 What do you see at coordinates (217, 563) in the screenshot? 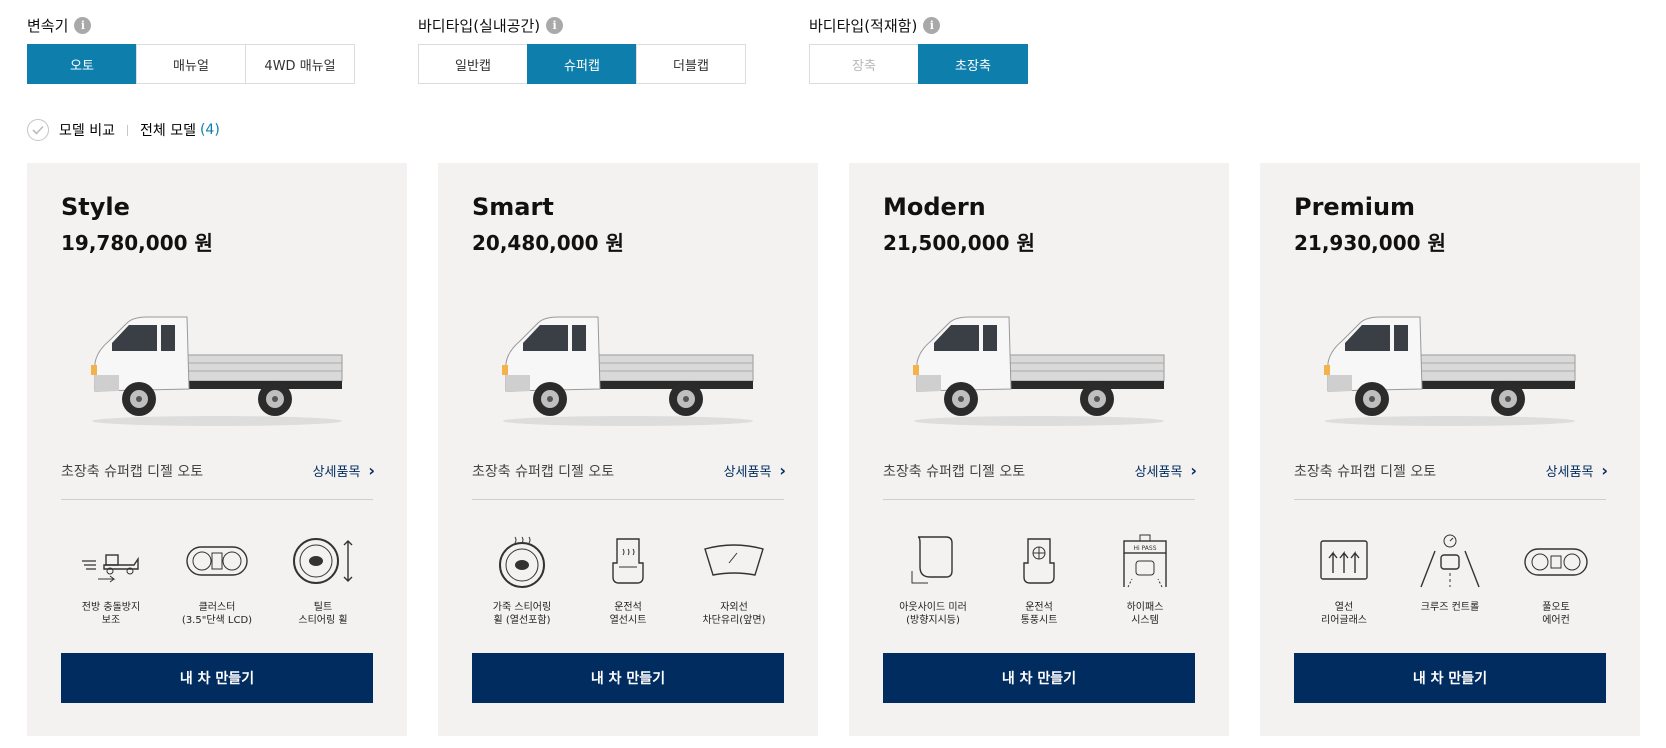
I see `cluster-icon` at bounding box center [217, 563].